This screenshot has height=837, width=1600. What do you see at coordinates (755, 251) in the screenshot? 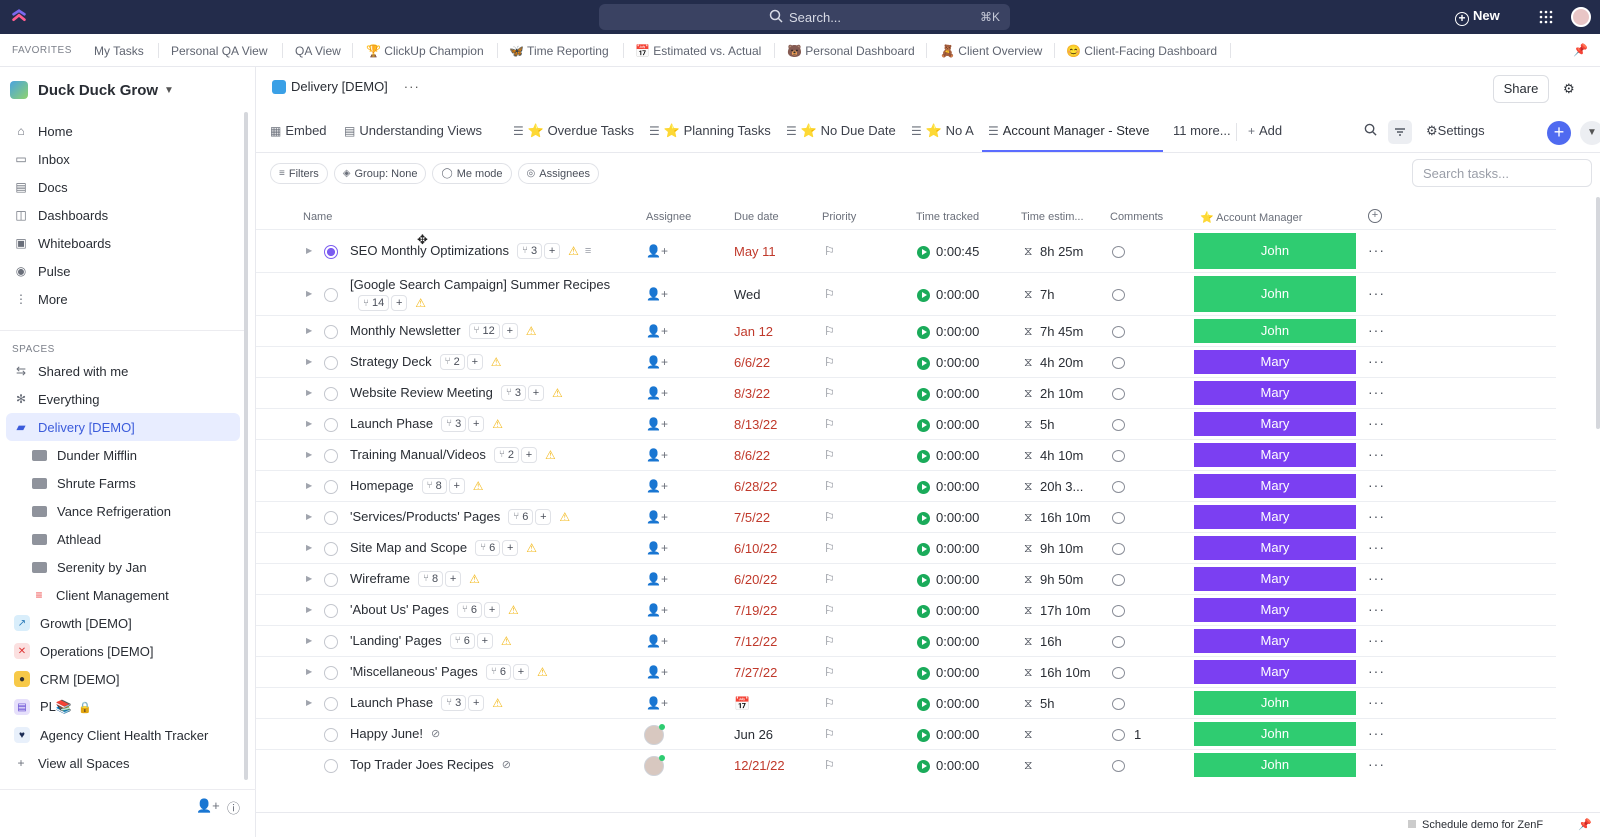
I see `due-date: May 11` at bounding box center [755, 251].